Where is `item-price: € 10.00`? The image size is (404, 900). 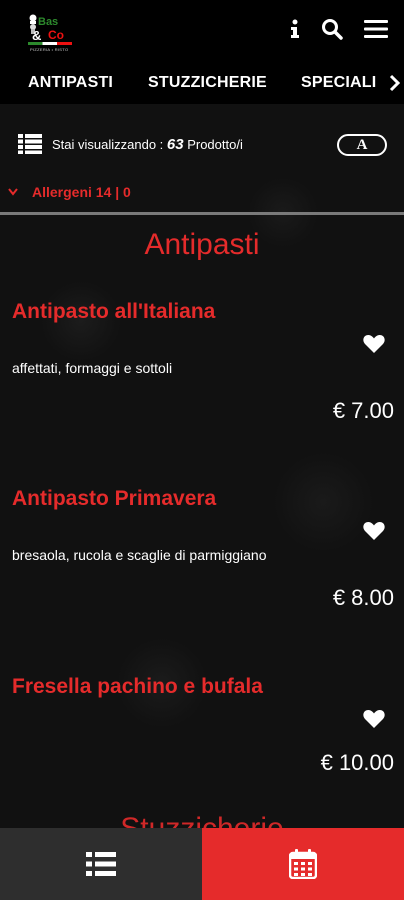 item-price: € 10.00 is located at coordinates (357, 762).